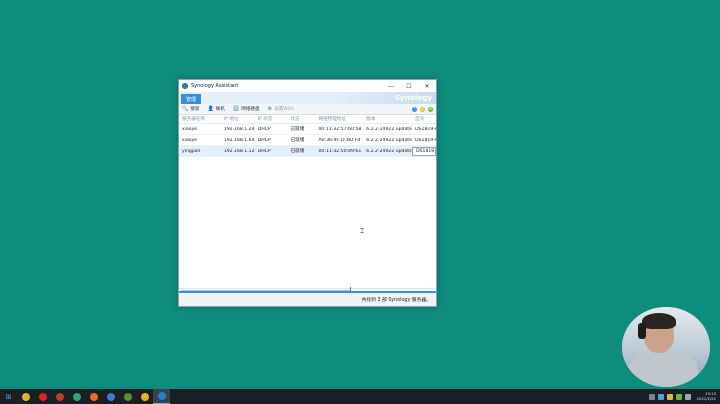  I want to click on netease-music-icon, so click(42, 396).